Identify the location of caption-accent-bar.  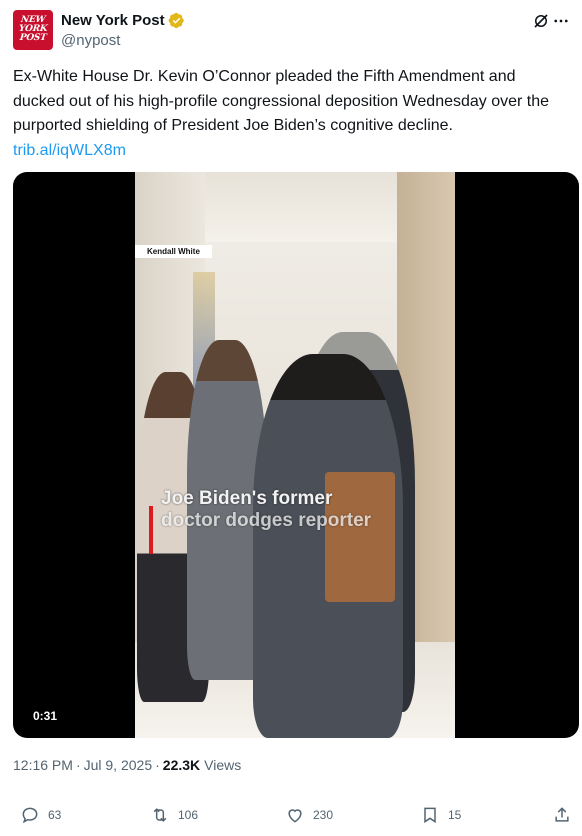
(151, 530).